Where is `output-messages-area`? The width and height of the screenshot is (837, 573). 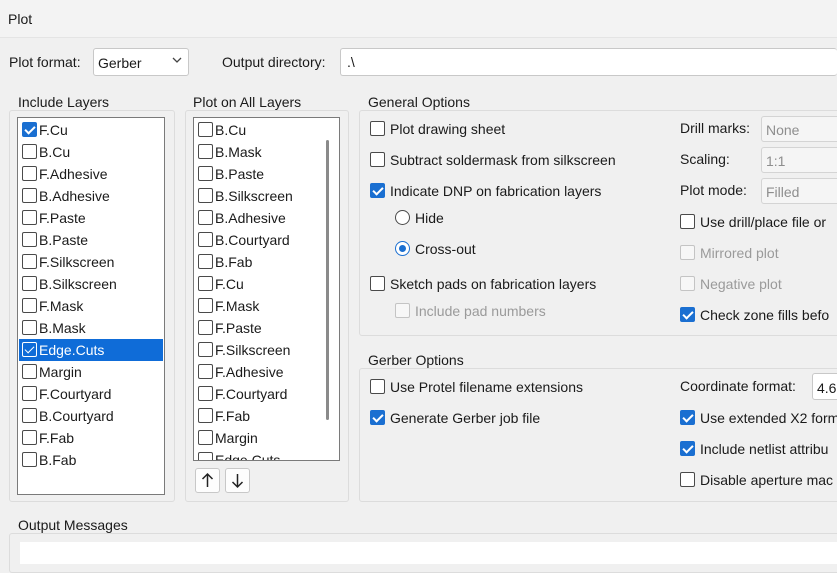
output-messages-area is located at coordinates (428, 553).